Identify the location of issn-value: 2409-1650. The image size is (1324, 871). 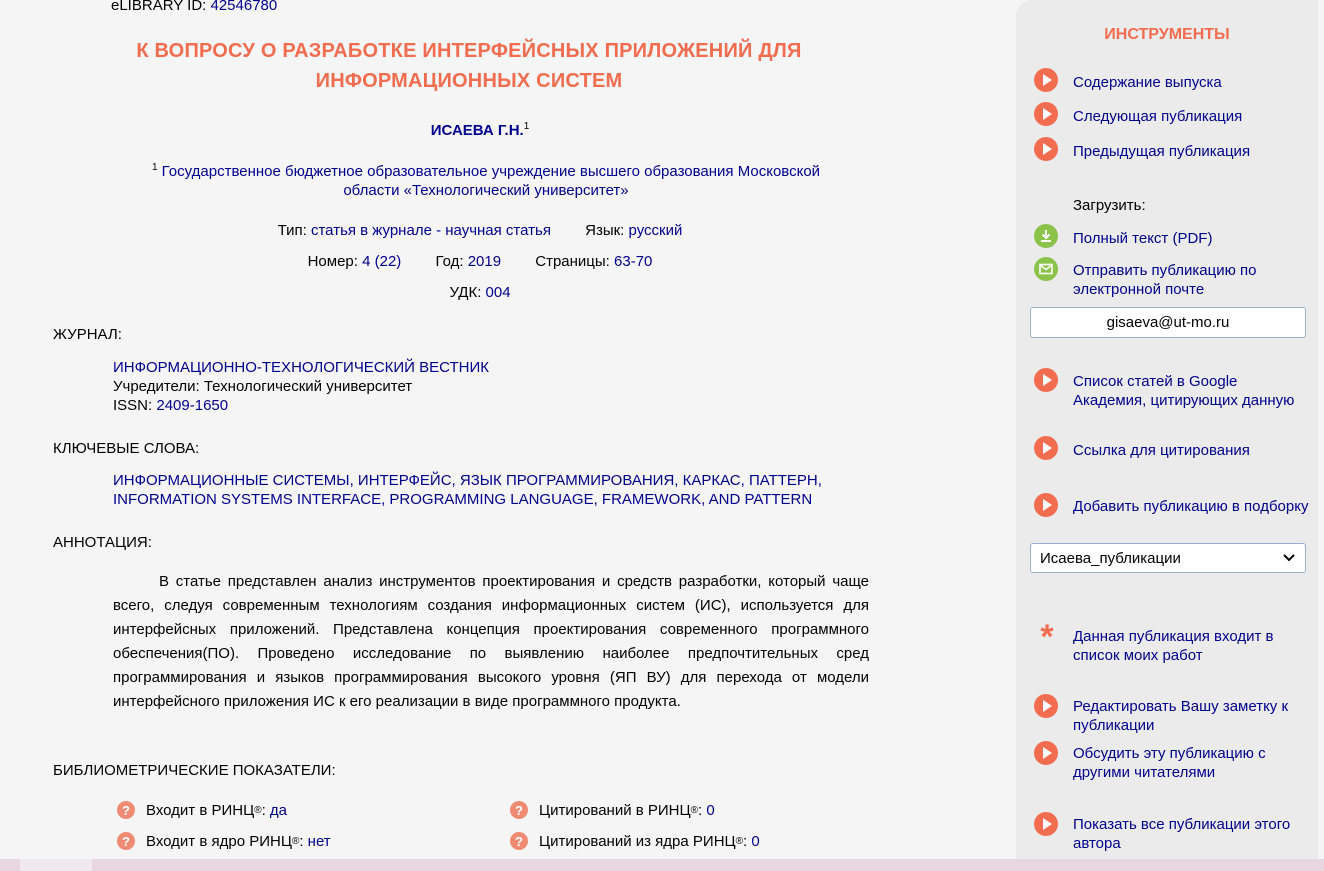
(192, 405).